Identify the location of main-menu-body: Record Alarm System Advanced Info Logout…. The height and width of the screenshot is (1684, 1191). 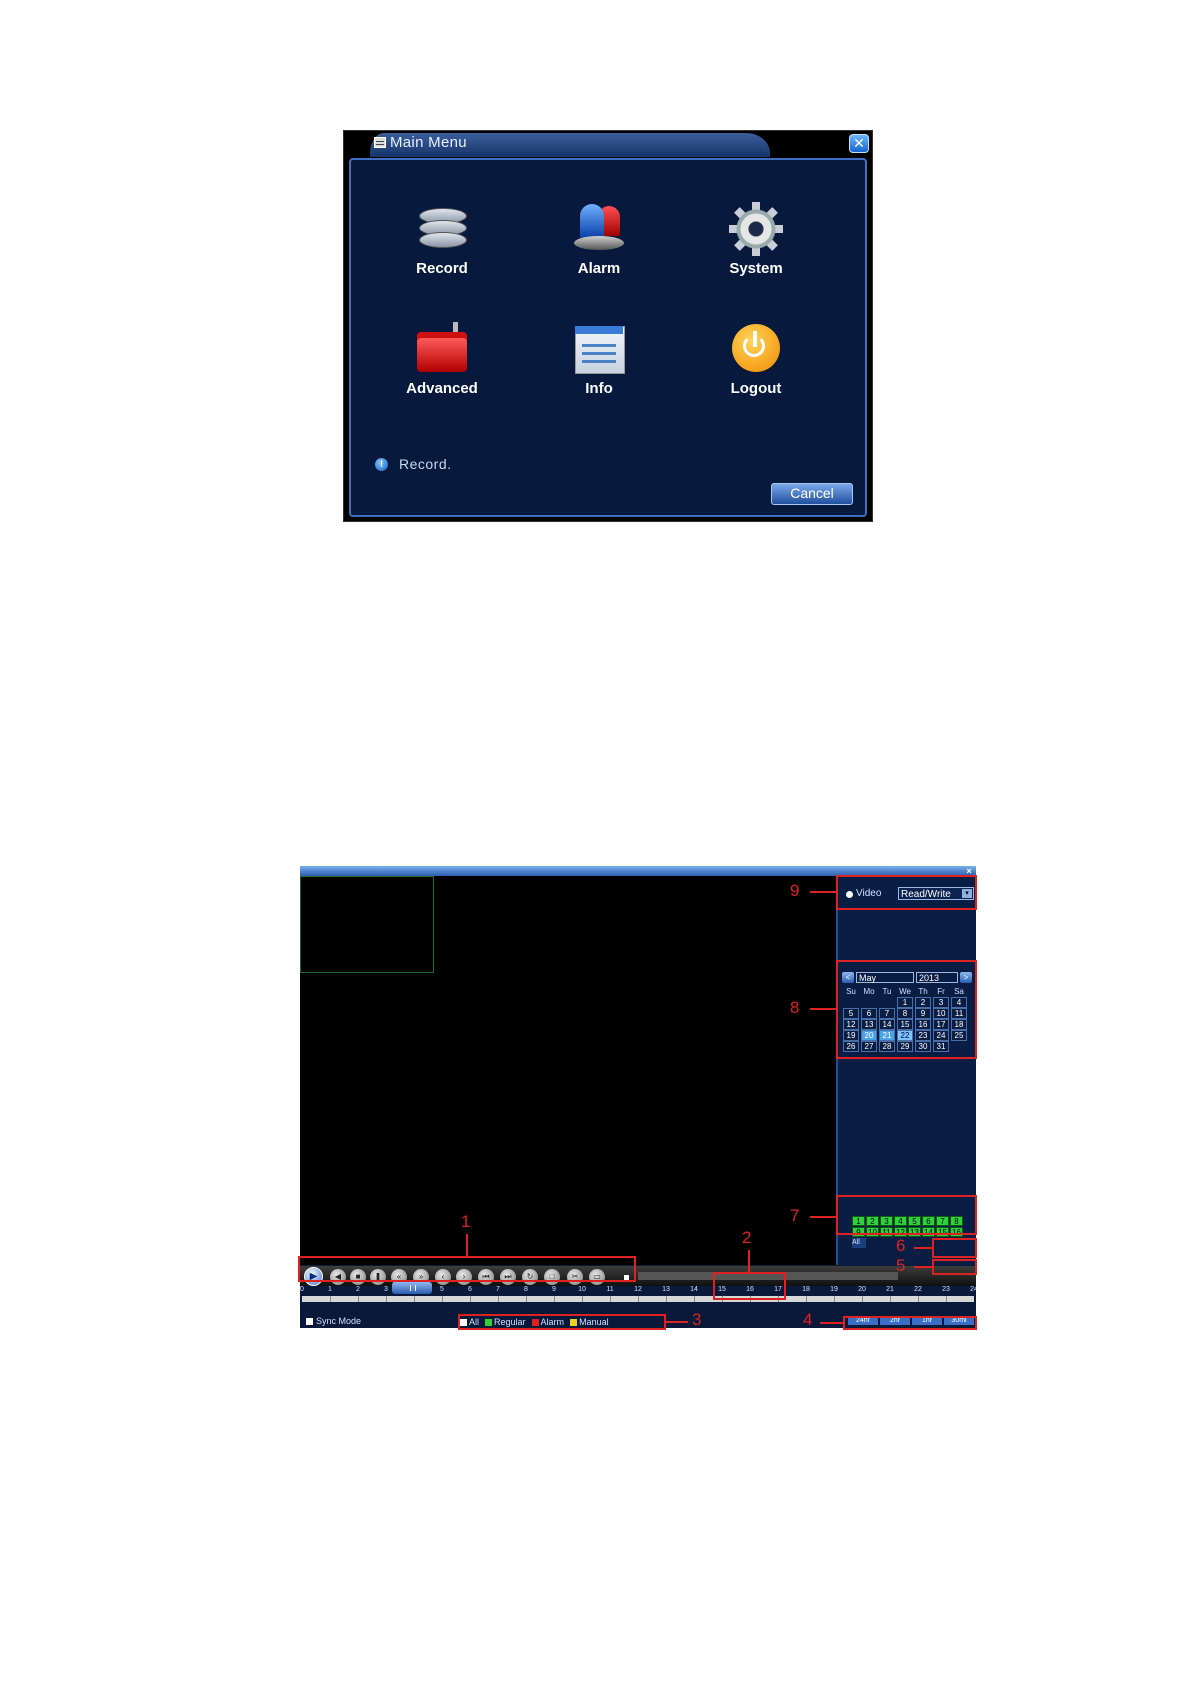
(608, 337).